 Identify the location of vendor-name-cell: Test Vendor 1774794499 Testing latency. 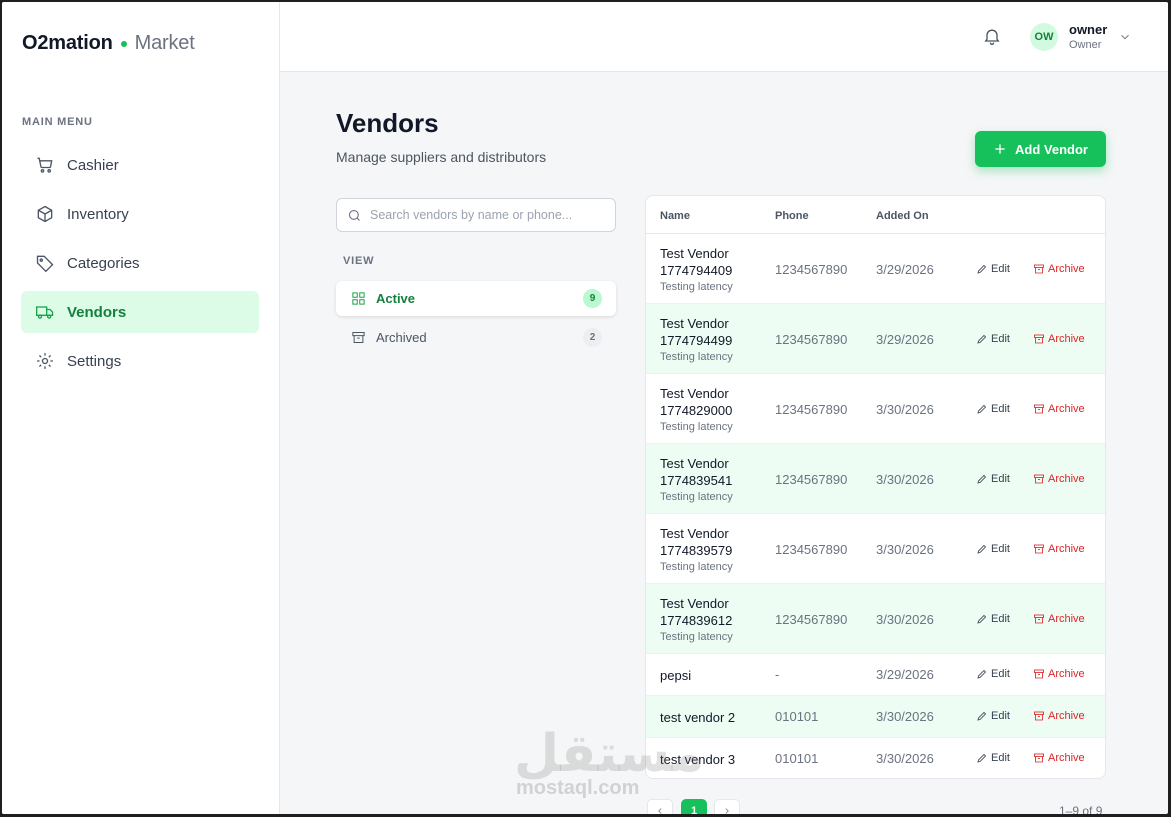
(712, 340).